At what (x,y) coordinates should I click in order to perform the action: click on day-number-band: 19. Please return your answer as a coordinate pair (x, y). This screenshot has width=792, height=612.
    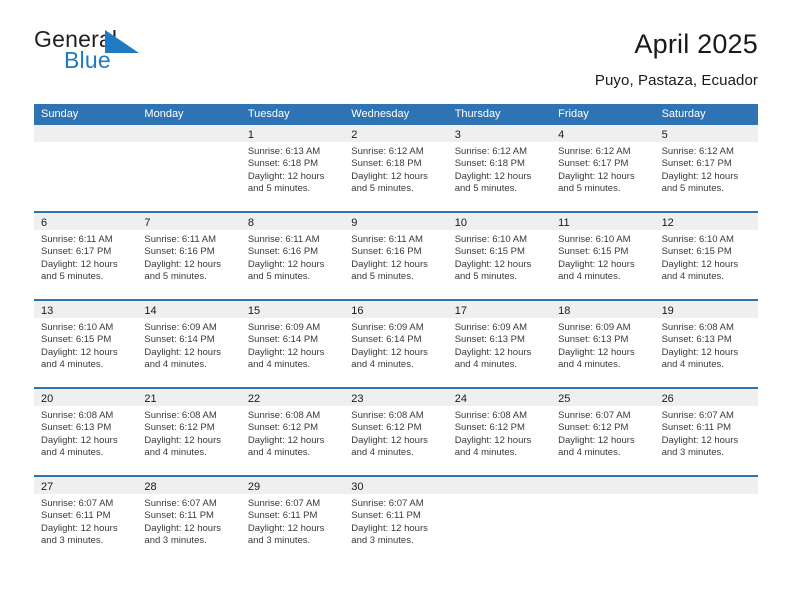
    Looking at the image, I should click on (706, 309).